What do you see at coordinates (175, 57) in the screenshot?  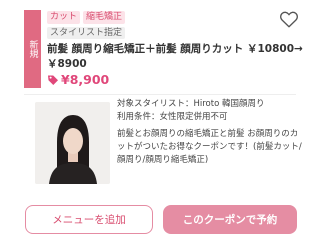 I see `coupon-title: 前髪 顔周り縮毛矯正＋前髪 顔周りカット ￥10800→ ￥8900` at bounding box center [175, 57].